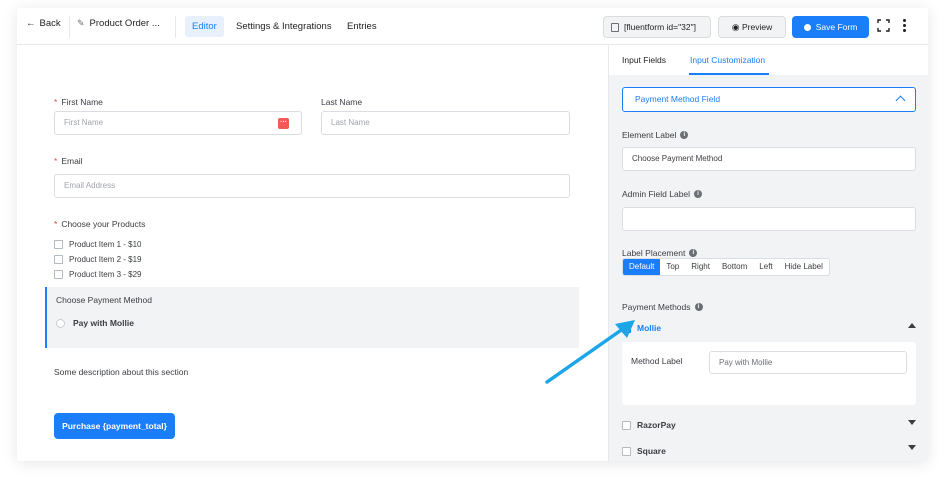 This screenshot has width=940, height=477. Describe the element at coordinates (312, 317) in the screenshot. I see `payment-method-field: Choose Payment Method Pay with Mollie` at that location.